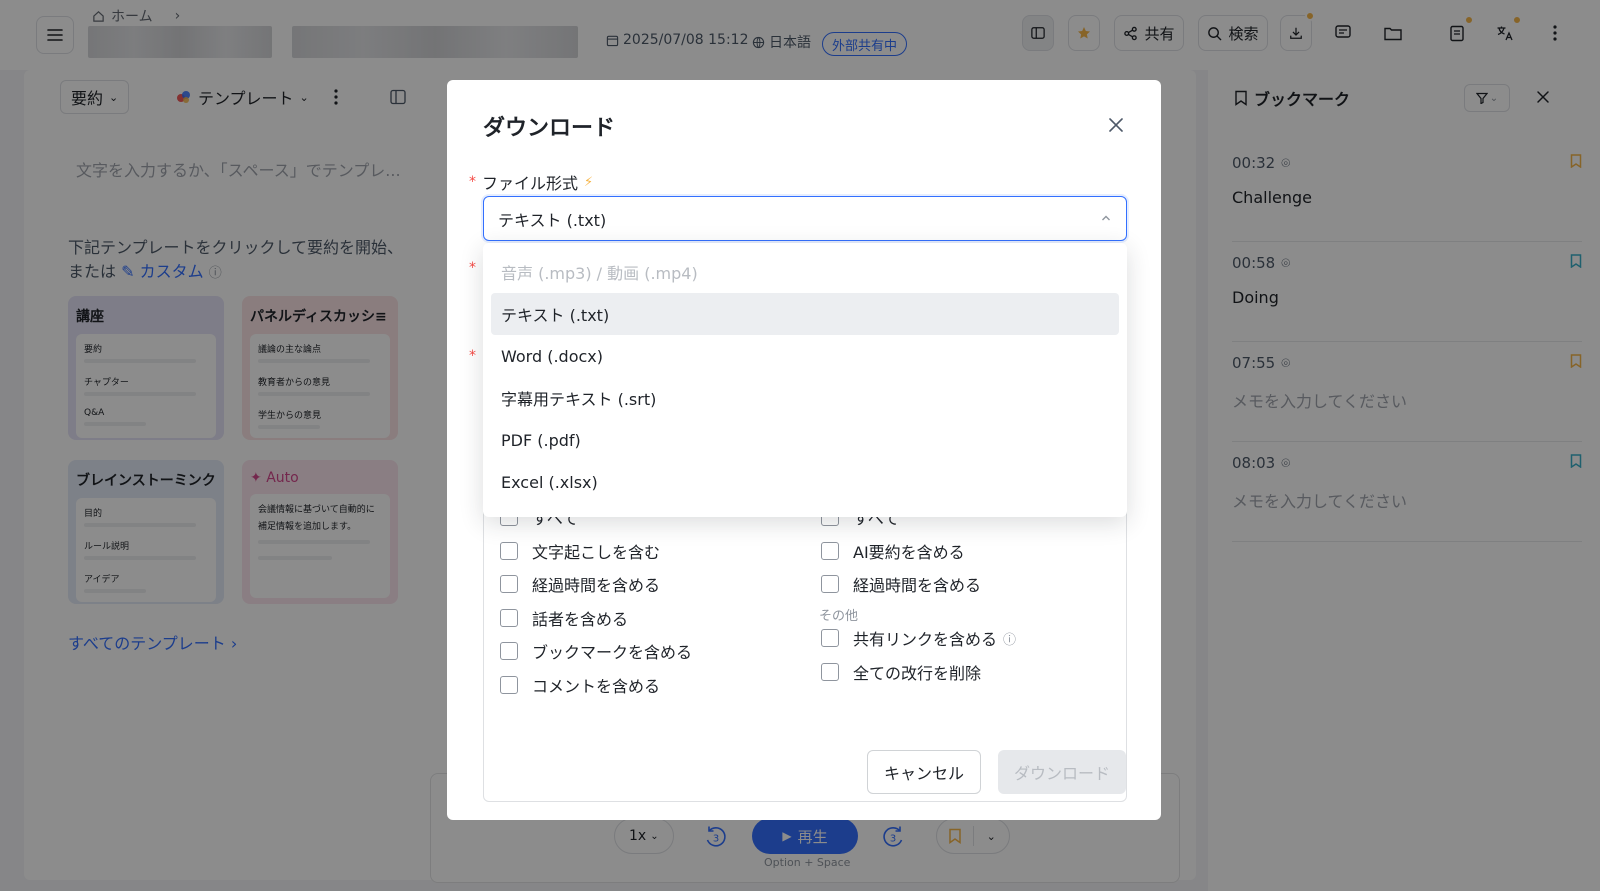 The image size is (1600, 891). What do you see at coordinates (805, 482) in the screenshot?
I see `format-option-xlsx: Excel (.xlsx)` at bounding box center [805, 482].